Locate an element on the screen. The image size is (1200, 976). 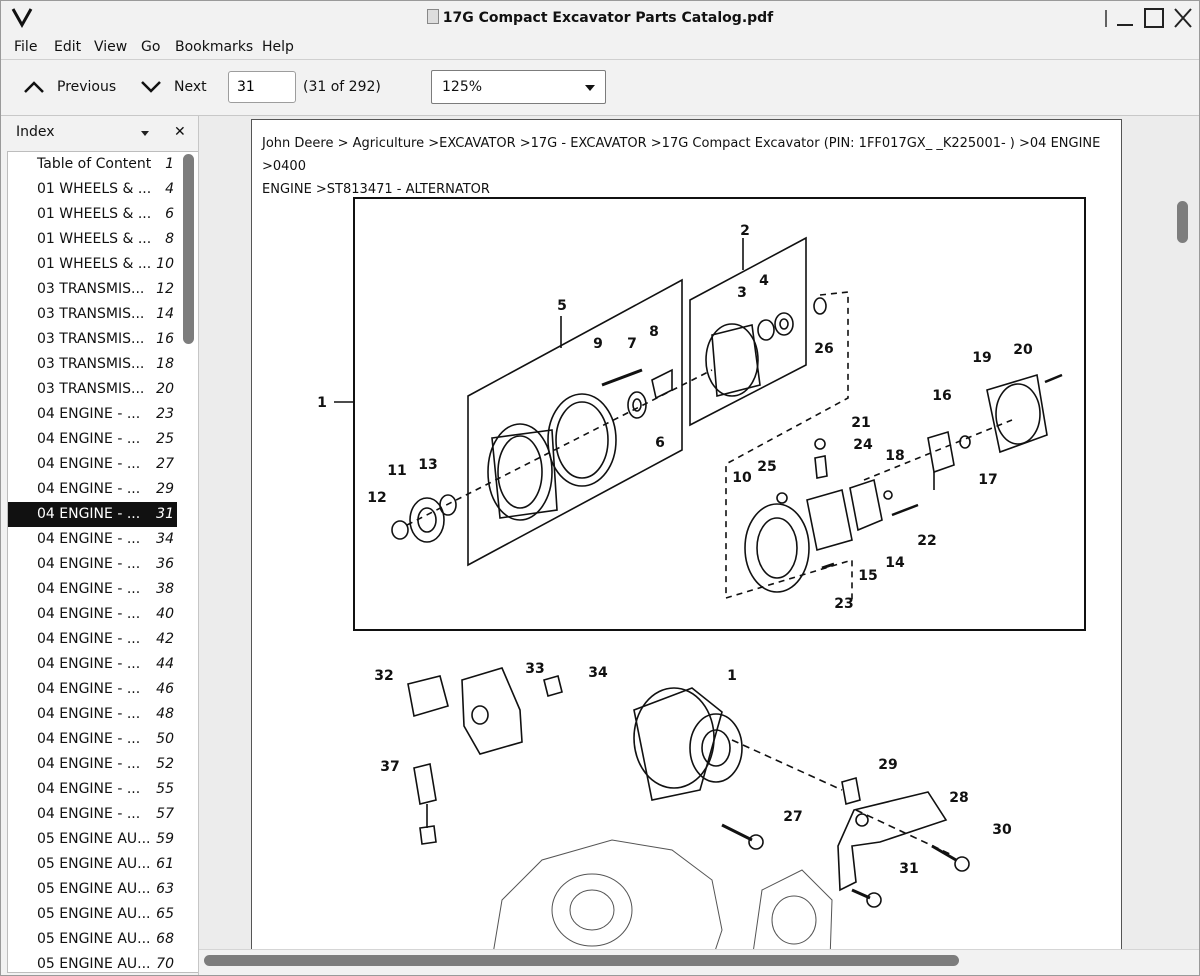
index-item: 05 ENGINE AU... 59 is located at coordinates (92, 839).